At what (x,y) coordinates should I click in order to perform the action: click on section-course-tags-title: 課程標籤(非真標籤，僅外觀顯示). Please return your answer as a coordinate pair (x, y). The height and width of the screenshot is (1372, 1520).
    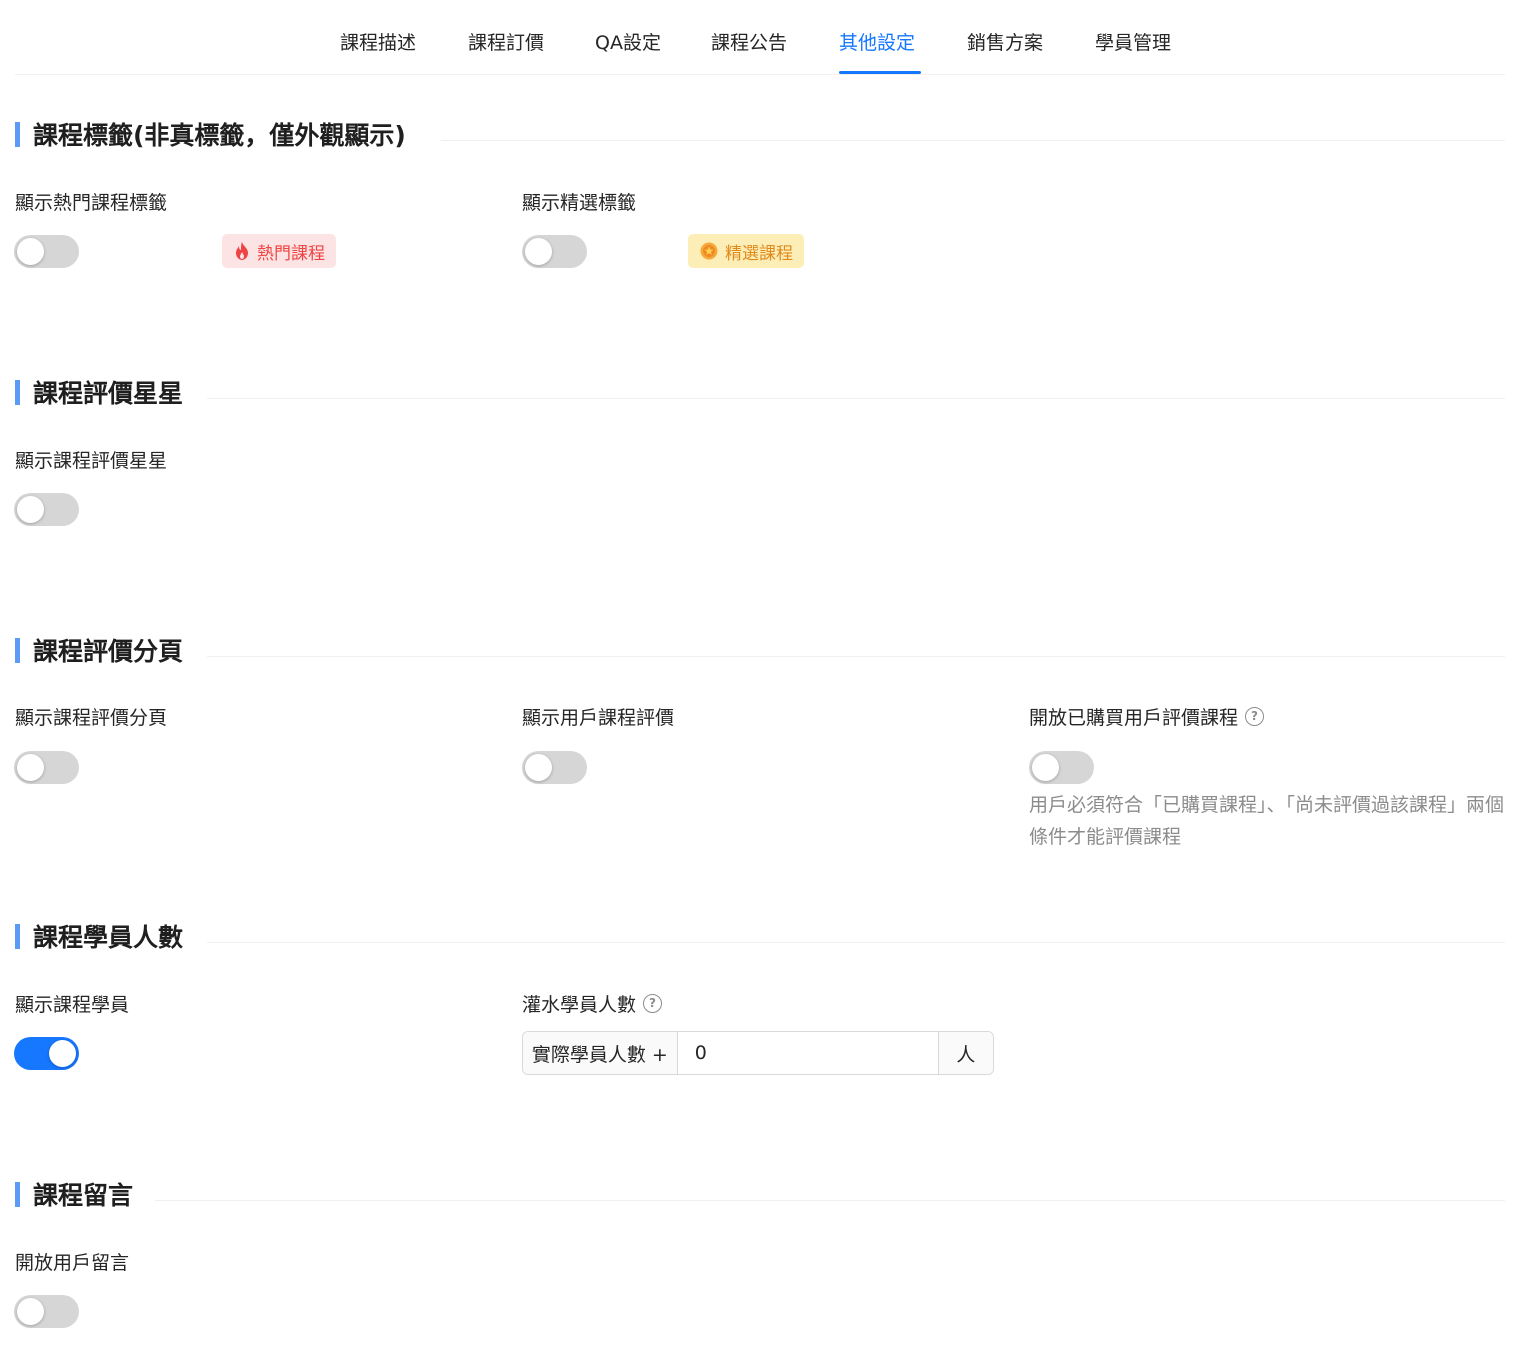
    Looking at the image, I should click on (210, 135).